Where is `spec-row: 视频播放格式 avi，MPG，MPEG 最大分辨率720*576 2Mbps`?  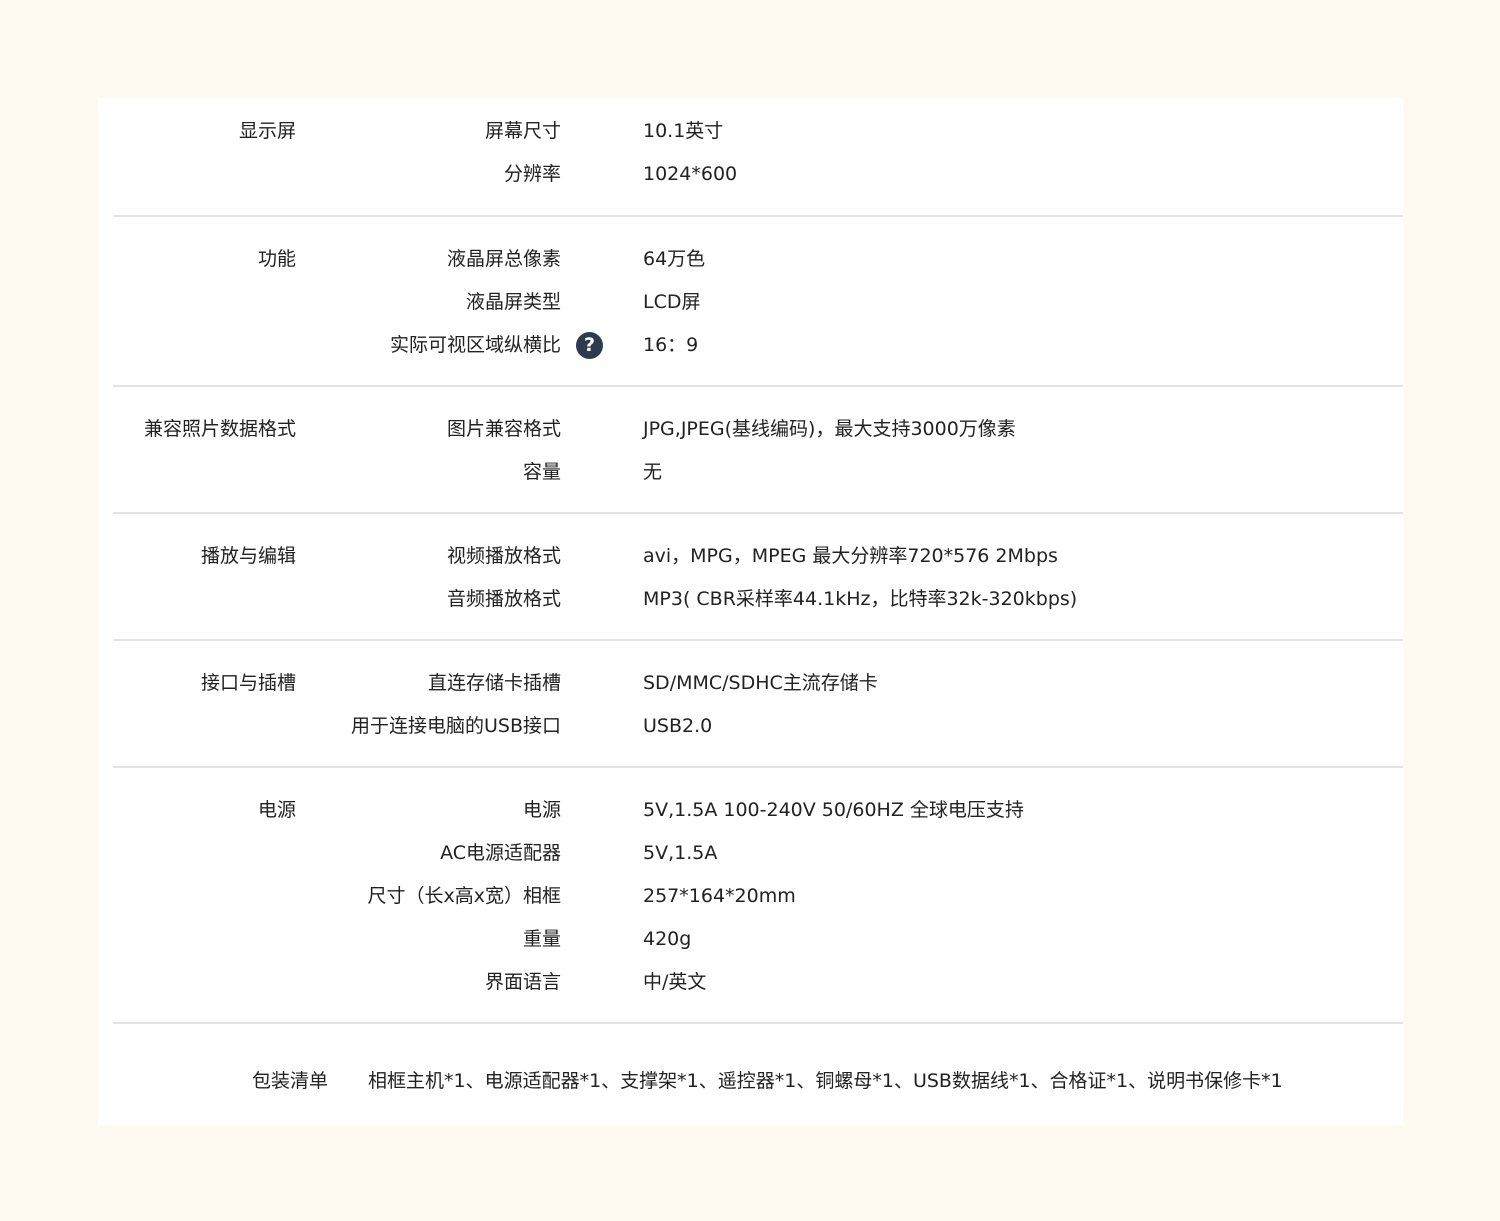
spec-row: 视频播放格式 avi，MPG，MPEG 最大分辨率720*576 2Mbps is located at coordinates (758, 556).